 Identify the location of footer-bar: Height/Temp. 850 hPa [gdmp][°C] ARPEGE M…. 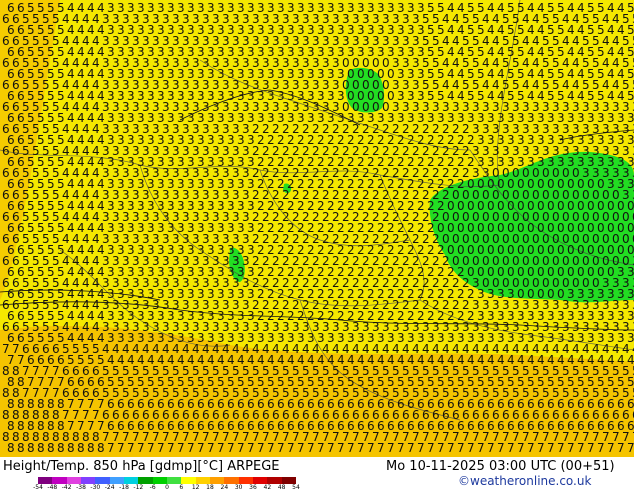
(317, 474).